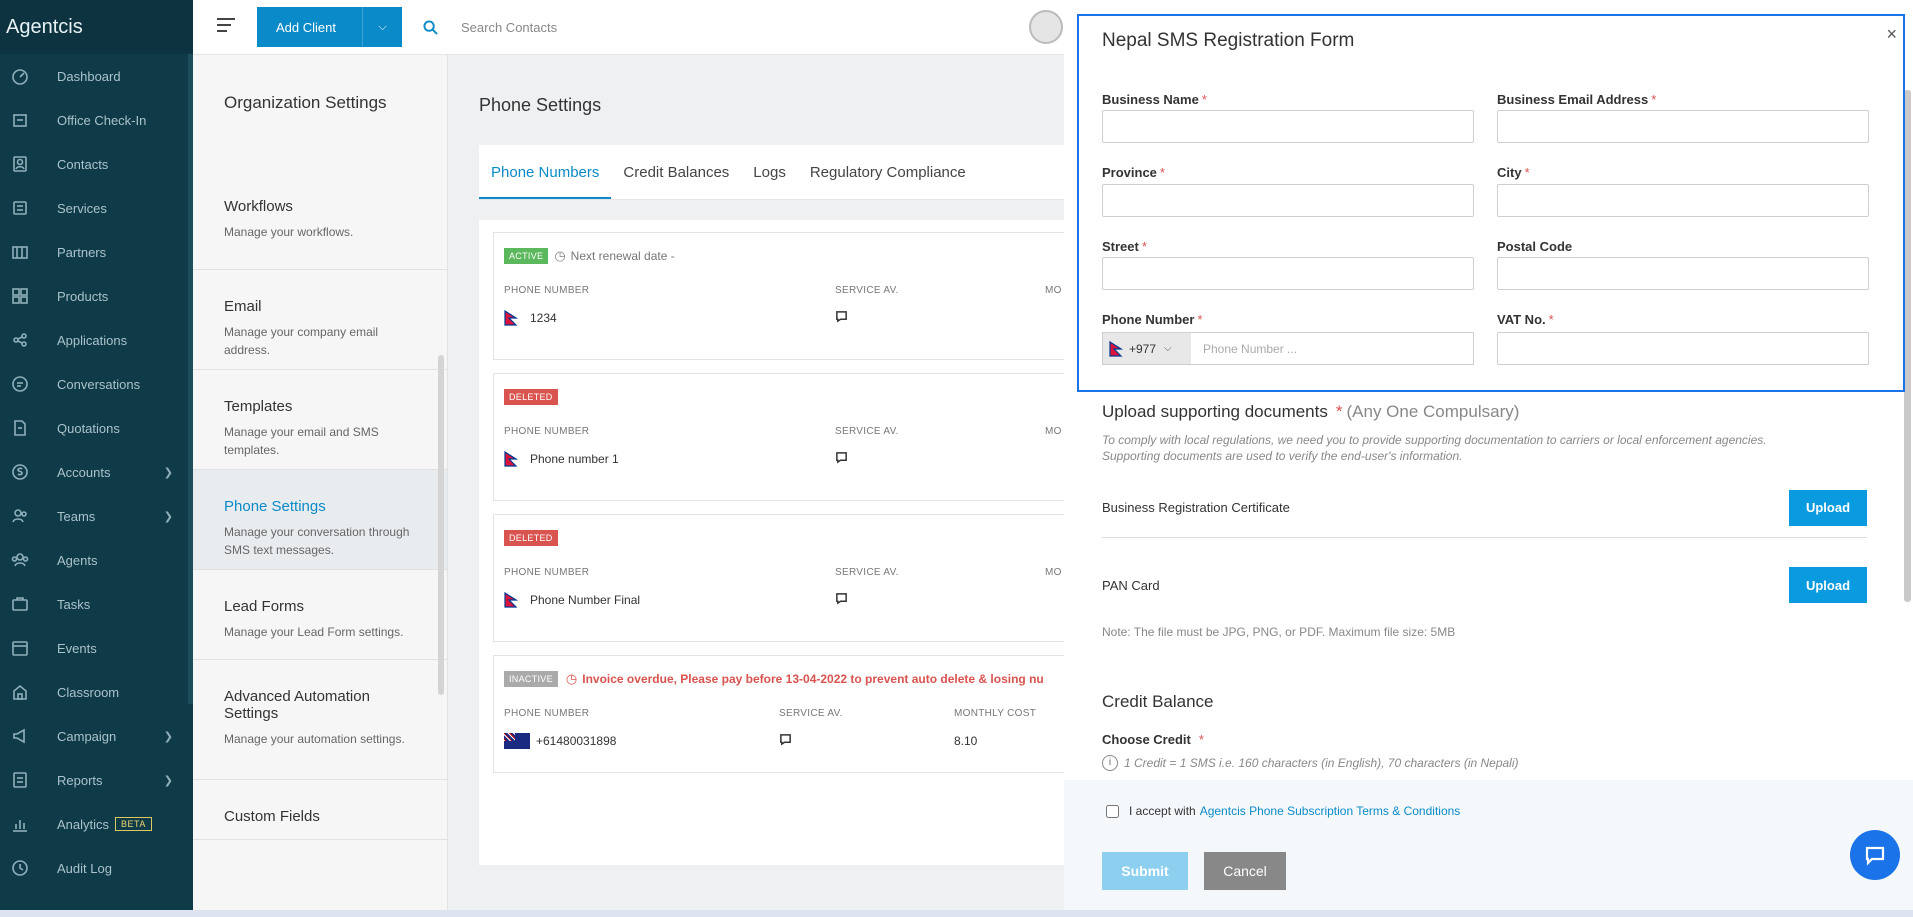 Image resolution: width=1913 pixels, height=917 pixels. What do you see at coordinates (320, 220) in the screenshot?
I see `settings-item-workflows: Workflows Manage your workflows.` at bounding box center [320, 220].